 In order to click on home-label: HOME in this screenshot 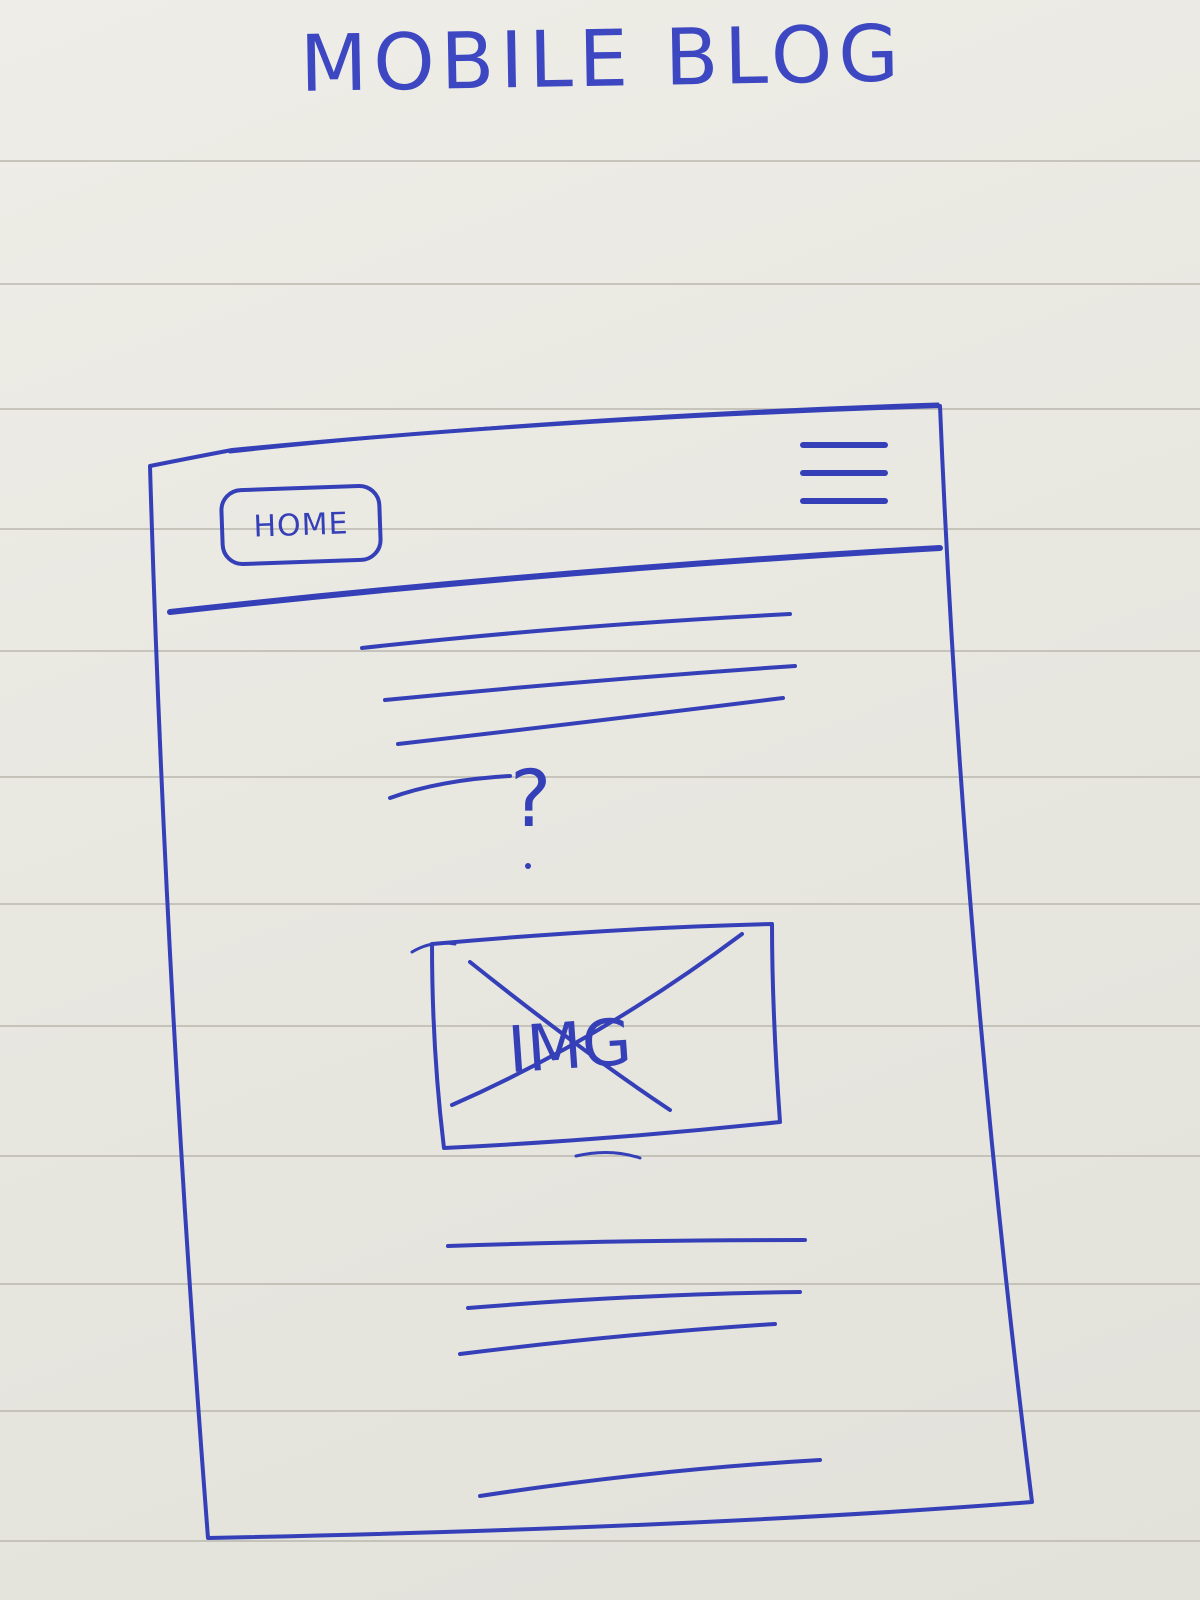, I will do `click(301, 525)`.